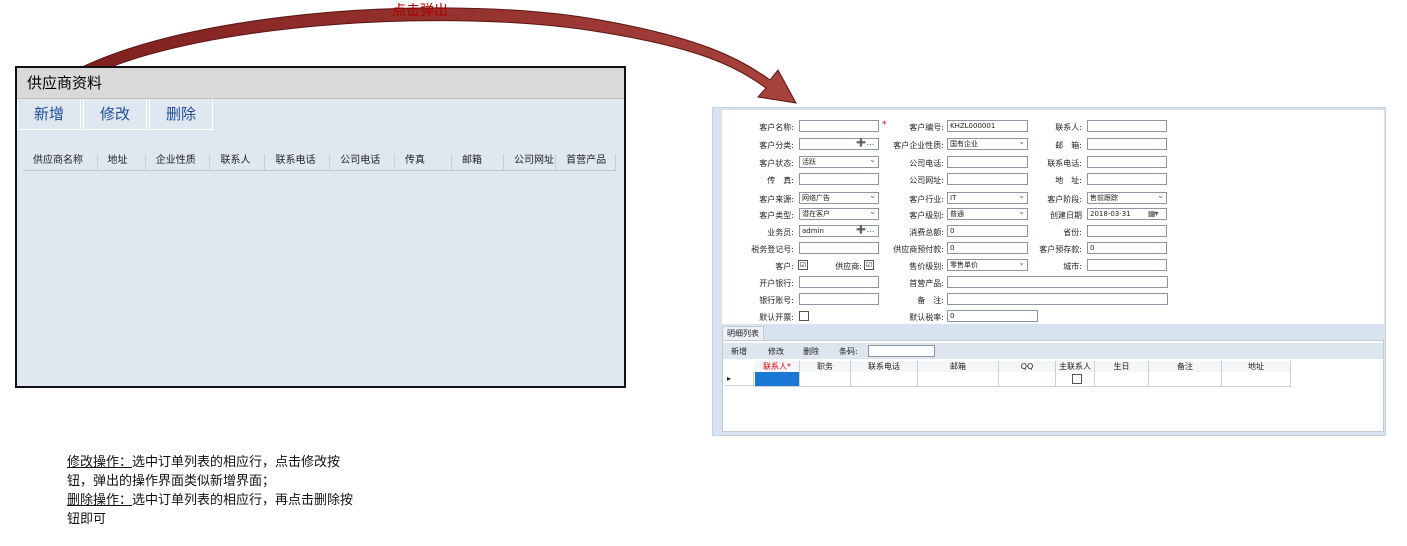  Describe the element at coordinates (987, 231) in the screenshot. I see `total-spend-input: 0` at that location.